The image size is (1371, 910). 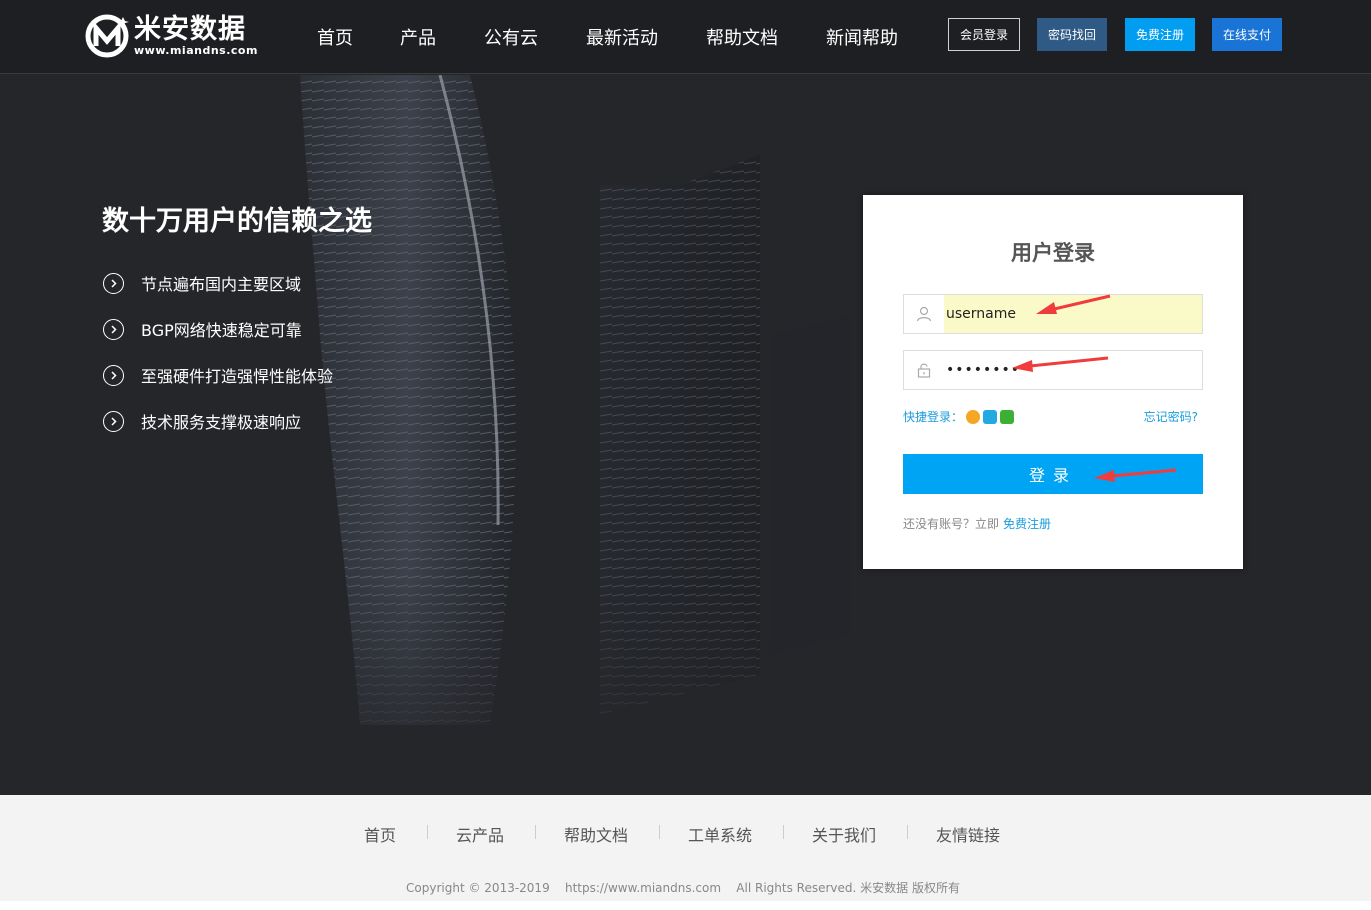 I want to click on footer-link-friendly-links: 友情链接, so click(x=968, y=834).